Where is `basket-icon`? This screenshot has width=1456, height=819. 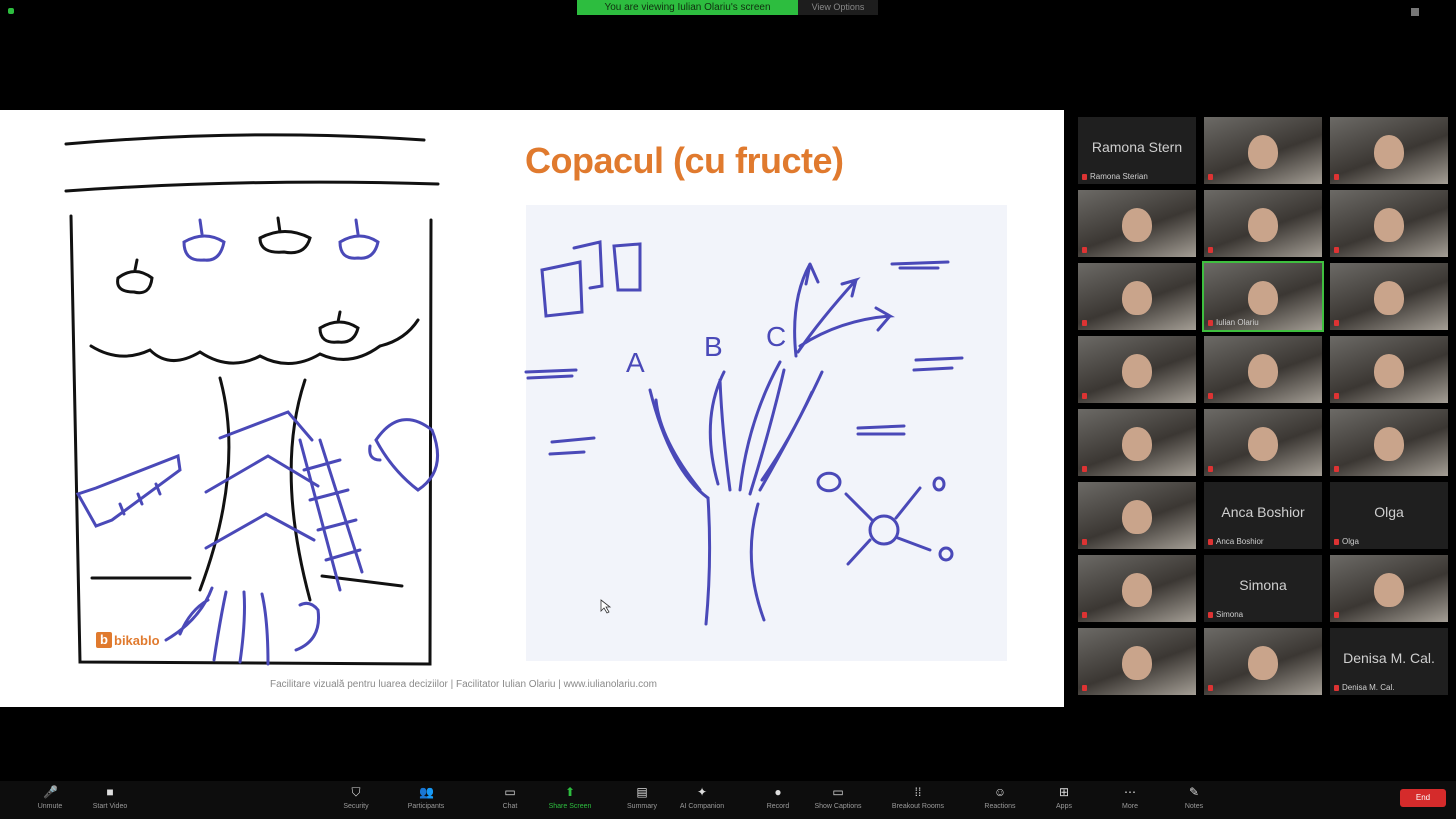 basket-icon is located at coordinates (404, 455).